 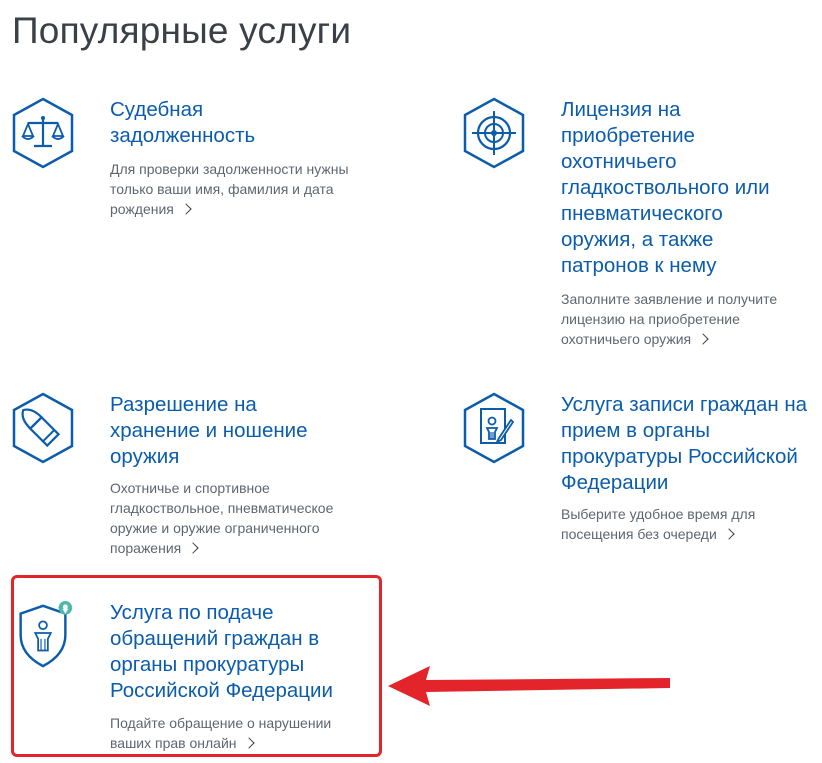 What do you see at coordinates (182, 30) in the screenshot?
I see `page-title: Популярные услуги` at bounding box center [182, 30].